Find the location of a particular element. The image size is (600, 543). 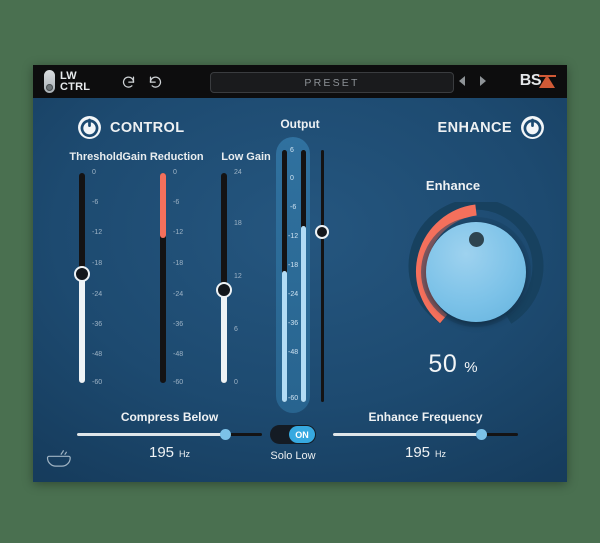

fader-logo-icon is located at coordinates (49, 81).